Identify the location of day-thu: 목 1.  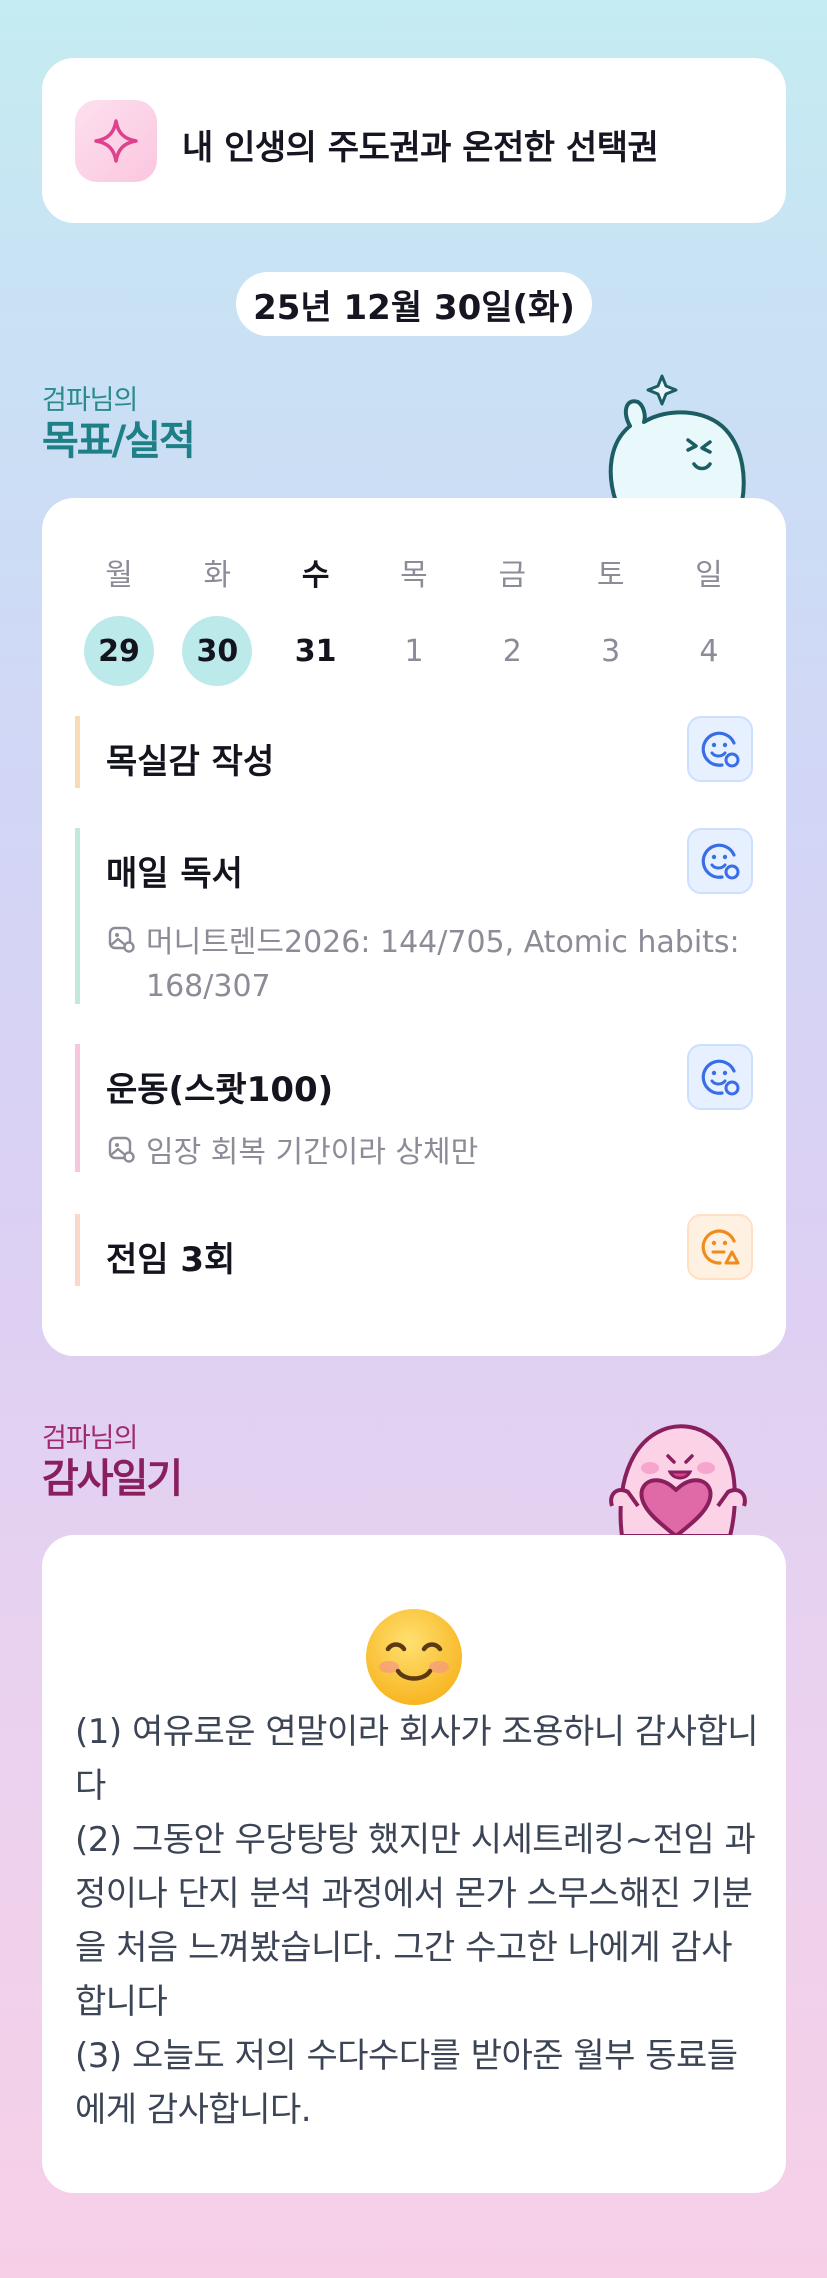
(414, 618).